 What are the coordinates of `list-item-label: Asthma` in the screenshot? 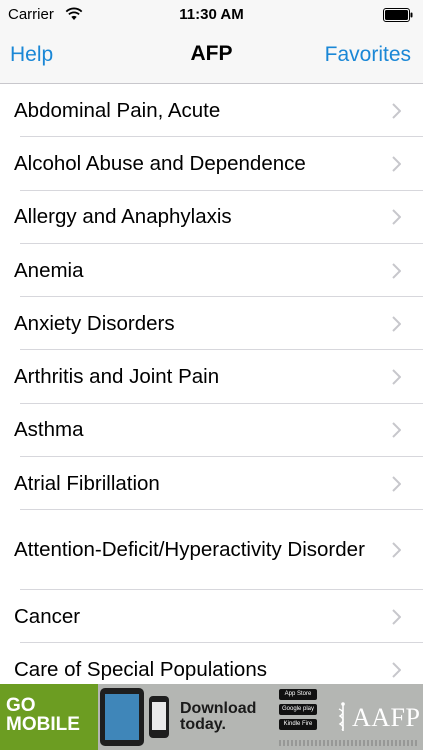 It's located at (49, 430).